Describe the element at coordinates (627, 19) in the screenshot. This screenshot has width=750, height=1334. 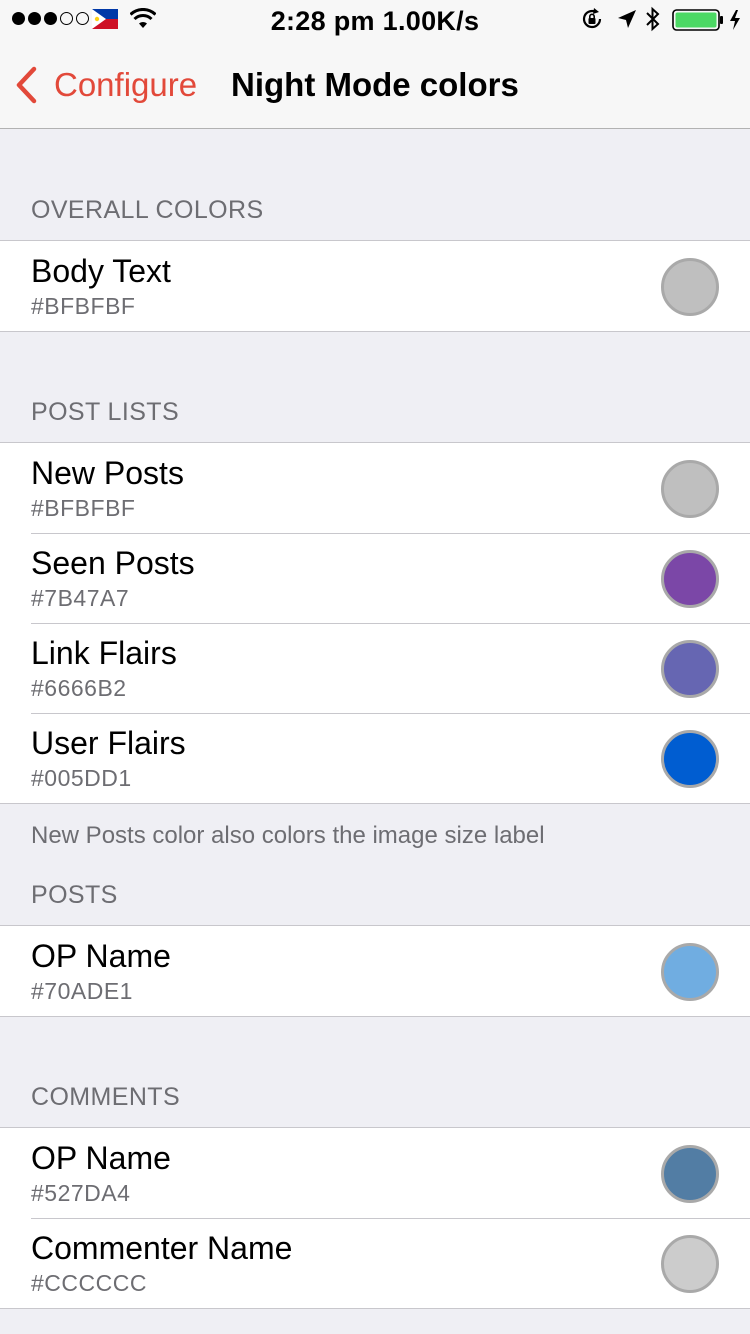
I see `location-arrow-icon` at that location.